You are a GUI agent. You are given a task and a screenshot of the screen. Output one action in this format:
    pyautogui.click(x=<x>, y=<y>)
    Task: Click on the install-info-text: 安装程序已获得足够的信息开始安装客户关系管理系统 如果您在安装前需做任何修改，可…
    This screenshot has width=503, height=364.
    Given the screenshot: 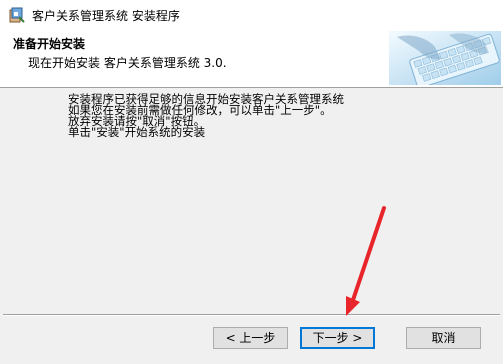 What is the action you would take?
    pyautogui.click(x=206, y=116)
    